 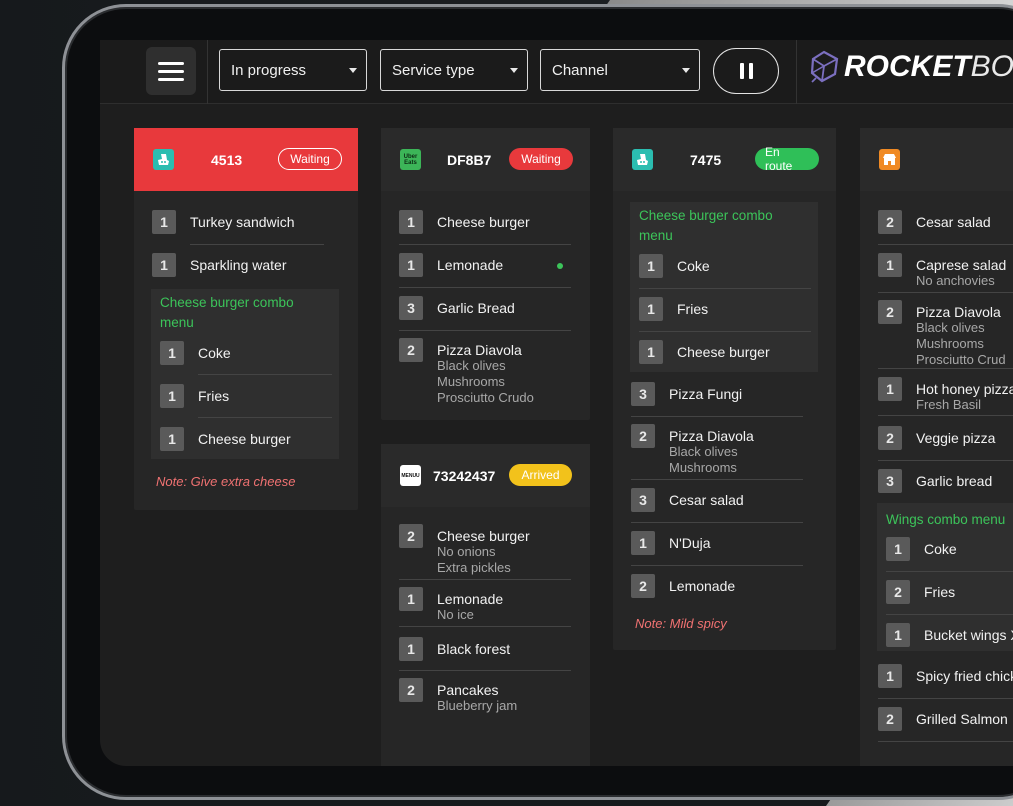 I want to click on list-item: 2 Grilled Salmon, so click(x=943, y=719).